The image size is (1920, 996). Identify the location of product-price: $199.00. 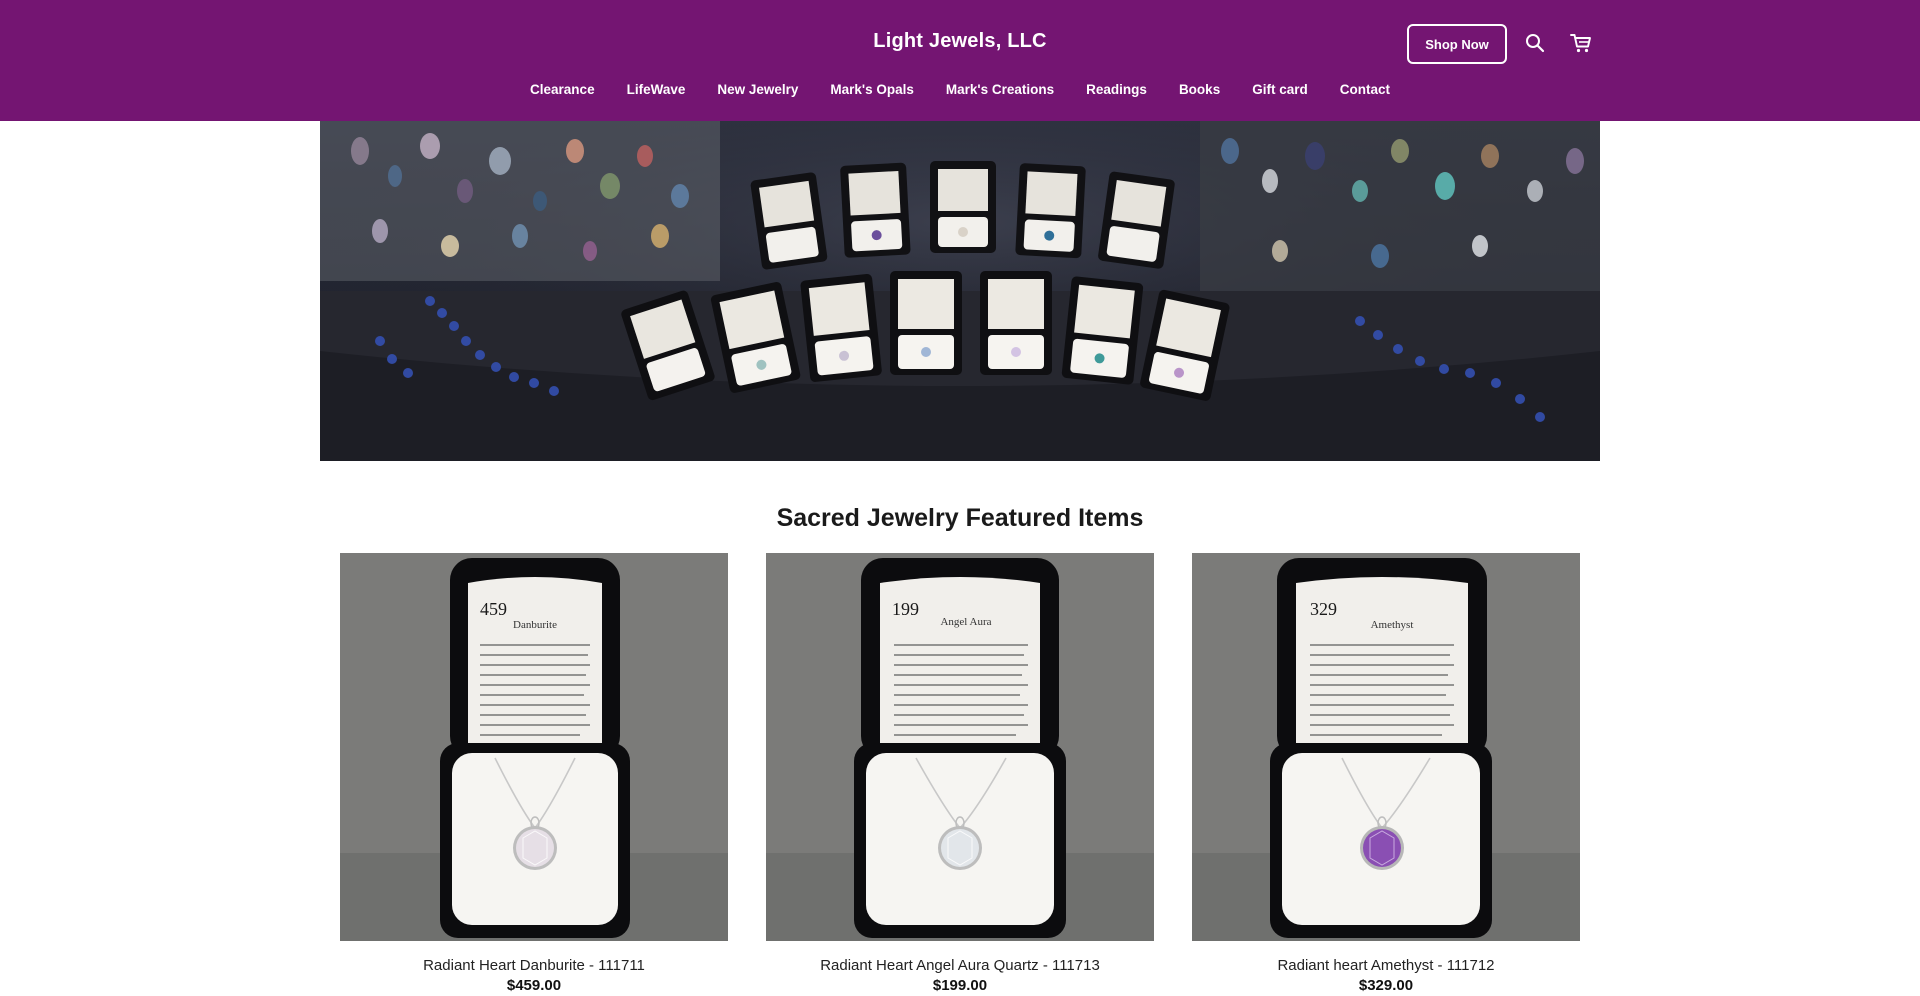
(960, 985).